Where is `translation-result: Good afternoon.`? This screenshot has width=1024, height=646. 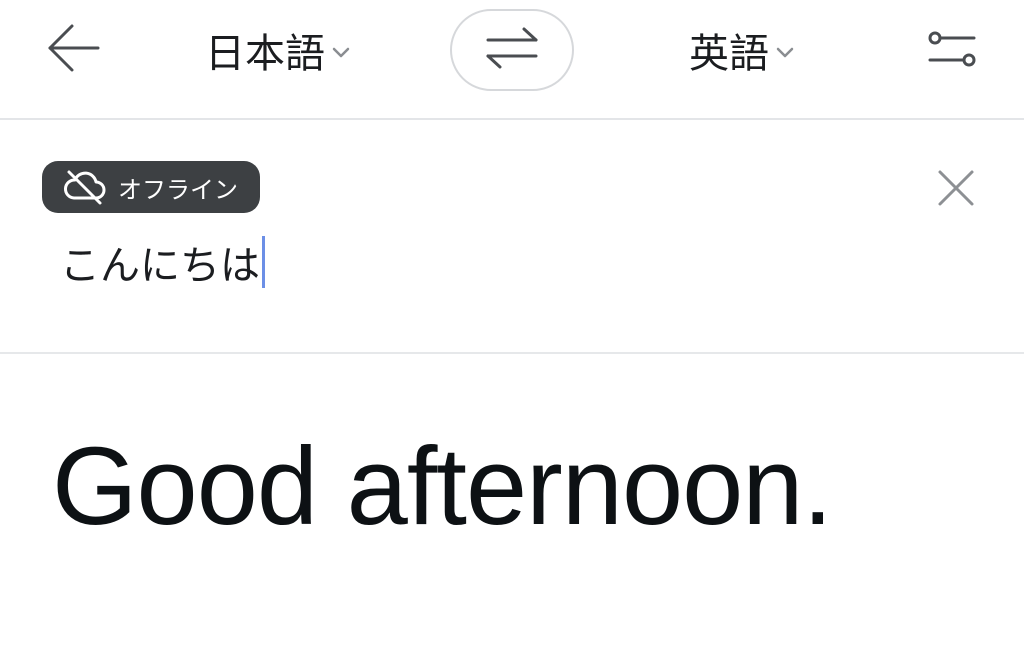
translation-result: Good afternoon. is located at coordinates (442, 486).